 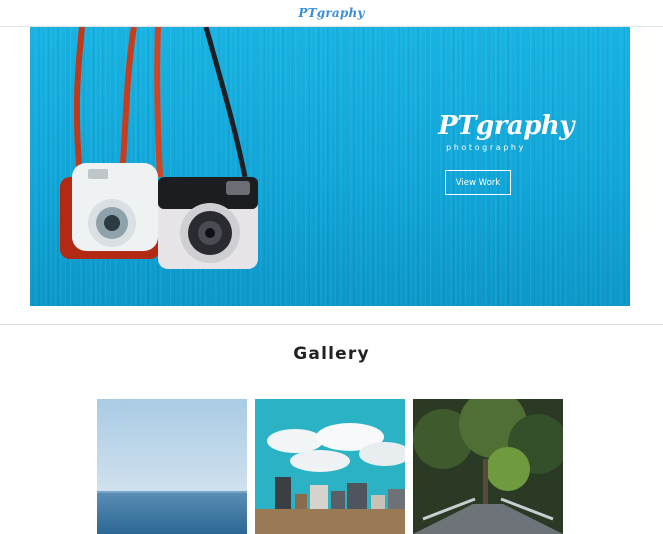 I want to click on forest-bridge-image, so click(x=488, y=466).